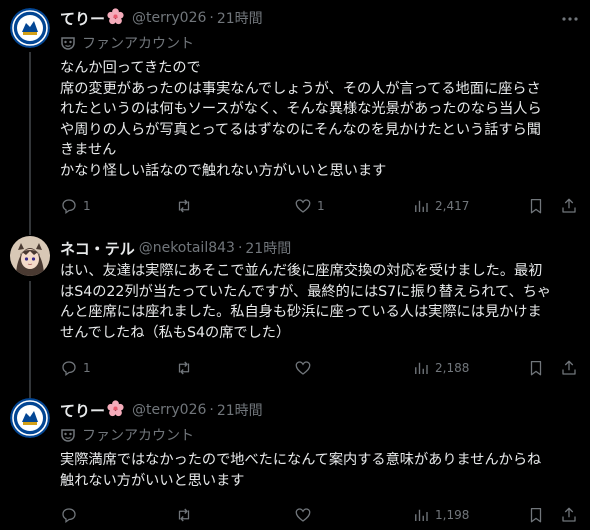 This screenshot has width=590, height=530. I want to click on text-line: せんでしたね（私もS4の席でした）, so click(175, 332).